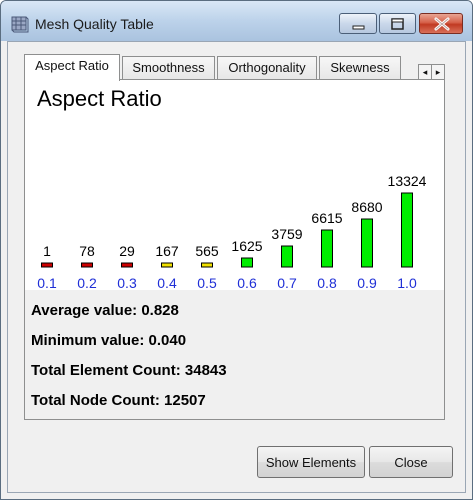 The height and width of the screenshot is (500, 473). I want to click on arrow-left-icon: ◂, so click(425, 72).